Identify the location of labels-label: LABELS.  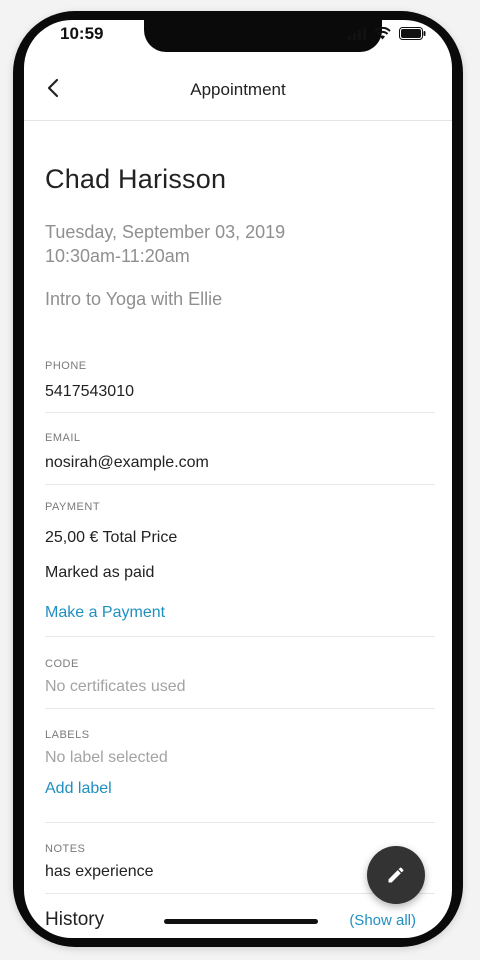
(67, 735).